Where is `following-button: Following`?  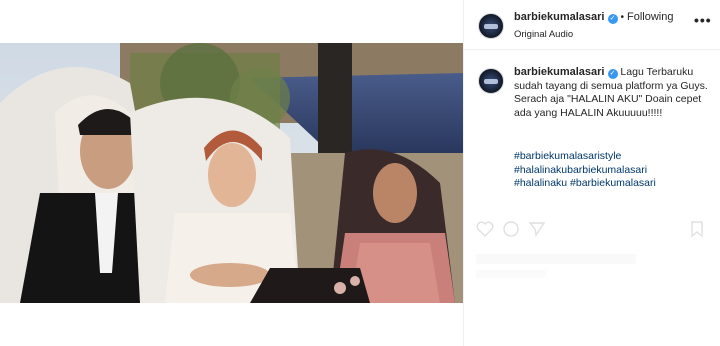 following-button: Following is located at coordinates (650, 17).